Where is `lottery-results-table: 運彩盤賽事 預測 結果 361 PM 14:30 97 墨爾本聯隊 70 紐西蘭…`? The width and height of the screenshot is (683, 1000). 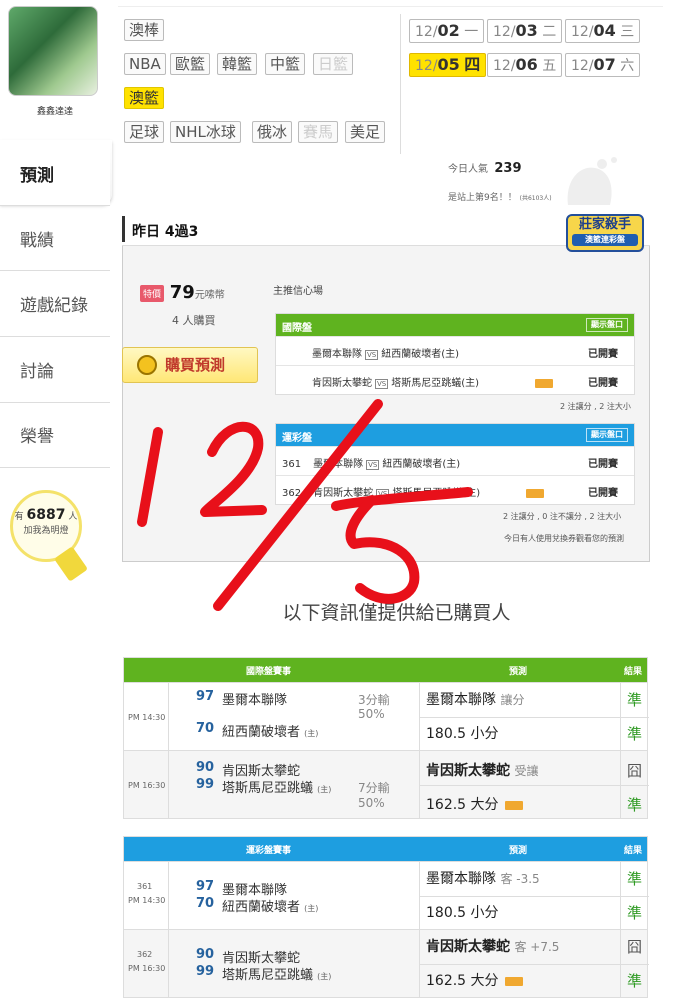
lottery-results-table: 運彩盤賽事 預測 結果 361 PM 14:30 97 墨爾本聯隊 70 紐西蘭… is located at coordinates (386, 917).